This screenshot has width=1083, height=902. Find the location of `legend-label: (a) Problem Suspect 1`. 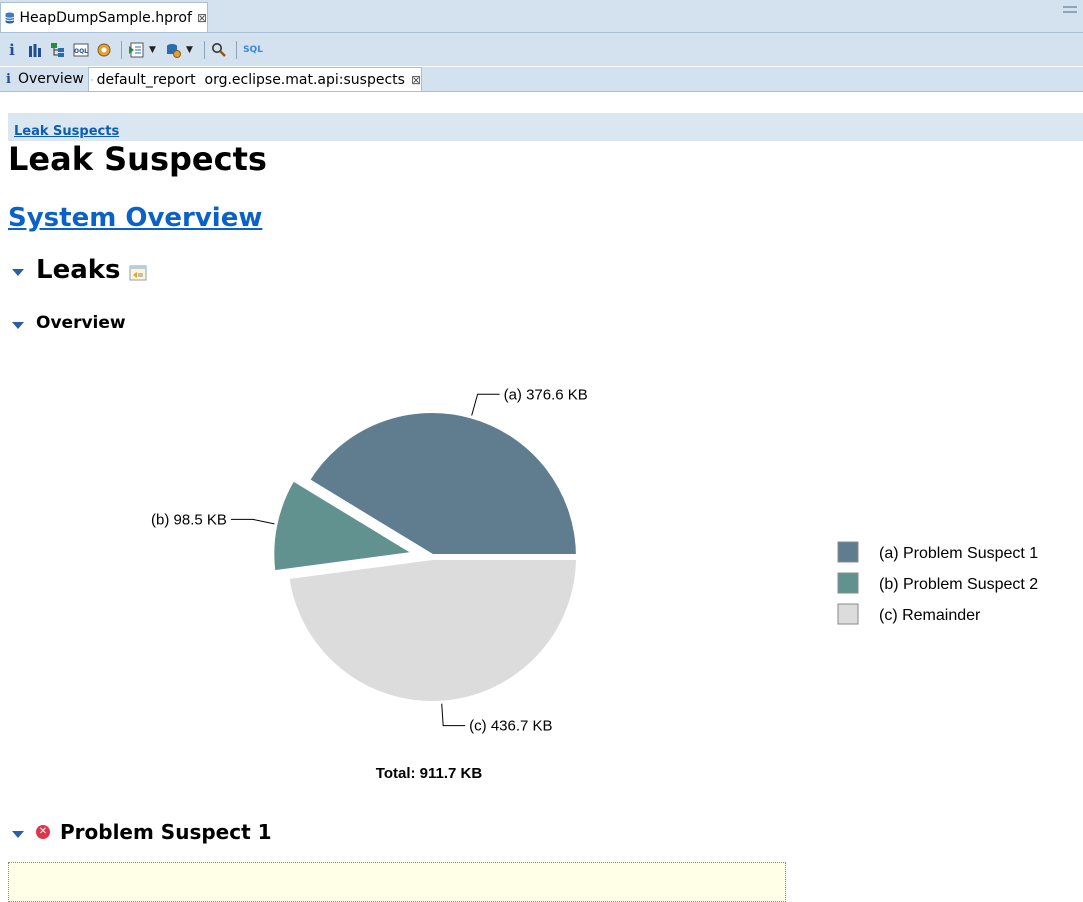

legend-label: (a) Problem Suspect 1 is located at coordinates (958, 553).